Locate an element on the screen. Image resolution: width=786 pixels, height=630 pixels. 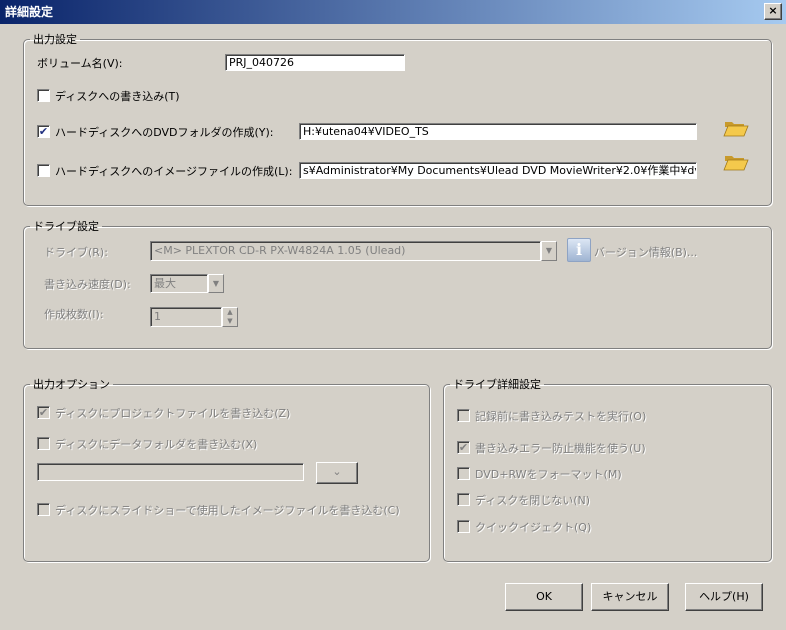
copies-spinner-icon: ▲ ▼ is located at coordinates (230, 317).